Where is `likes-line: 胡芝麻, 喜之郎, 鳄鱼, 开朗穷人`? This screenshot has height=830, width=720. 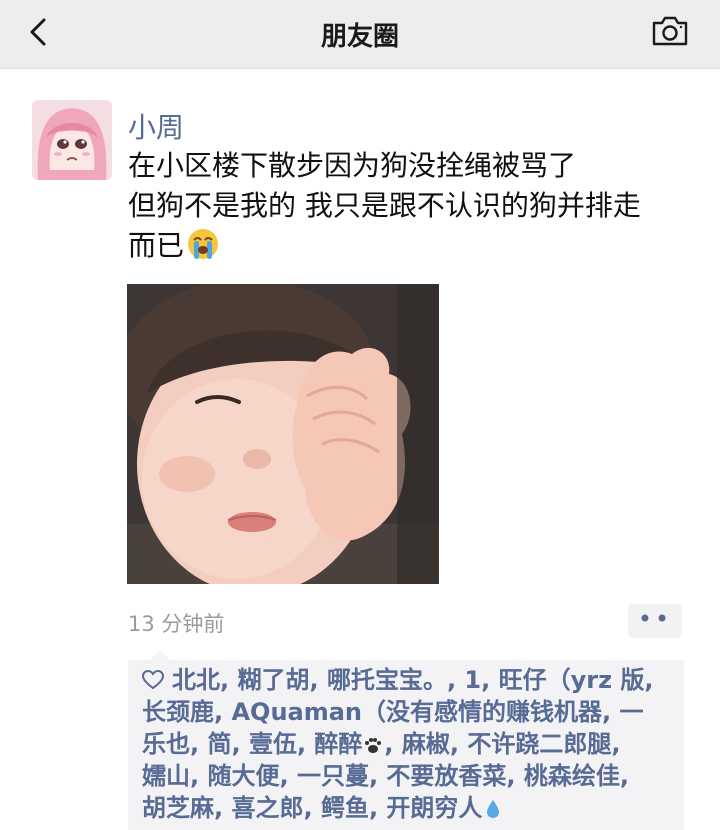
likes-line: 胡芝麻, 喜之郎, 鳄鱼, 开朗穷人 is located at coordinates (409, 808).